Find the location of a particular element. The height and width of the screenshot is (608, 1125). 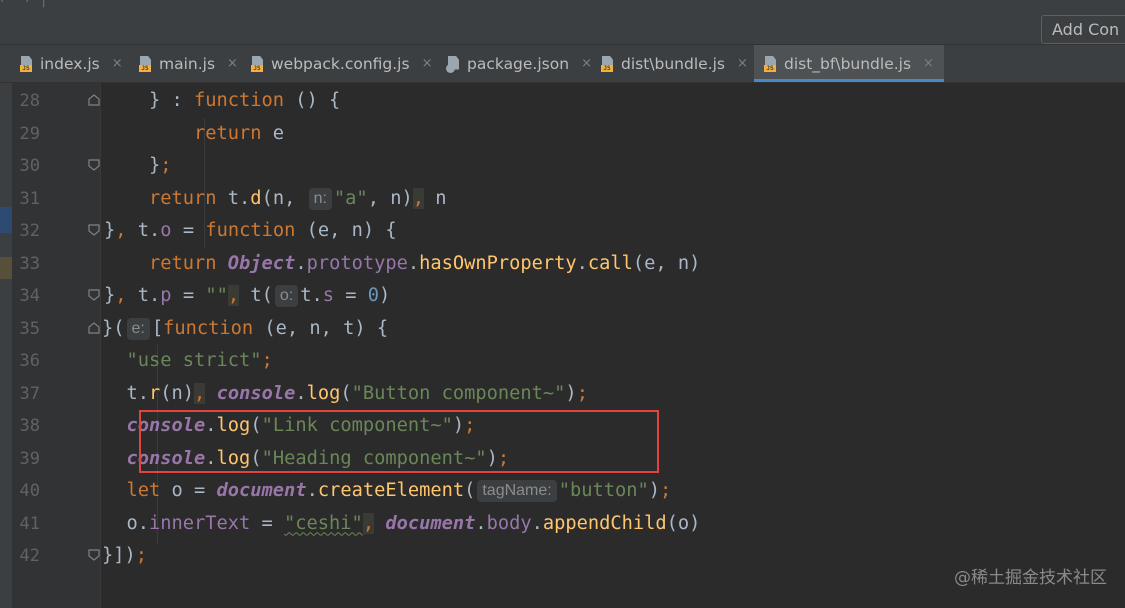

tab-dist-bundle-js: JS dist\bundle.js × is located at coordinates (674, 63).